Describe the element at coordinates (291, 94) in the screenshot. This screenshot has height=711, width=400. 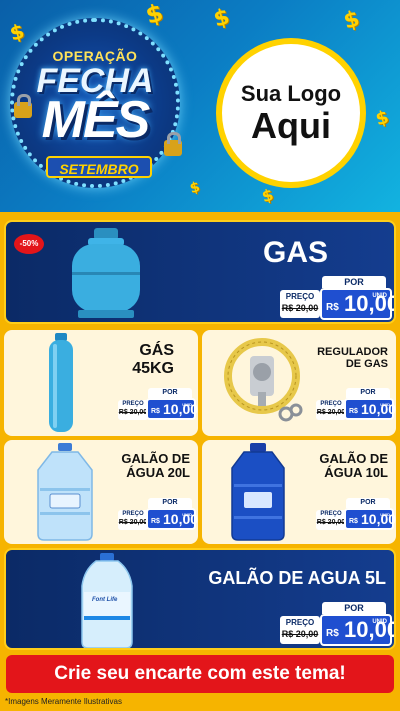
I see `logo-line-1: Sua Logo` at that location.